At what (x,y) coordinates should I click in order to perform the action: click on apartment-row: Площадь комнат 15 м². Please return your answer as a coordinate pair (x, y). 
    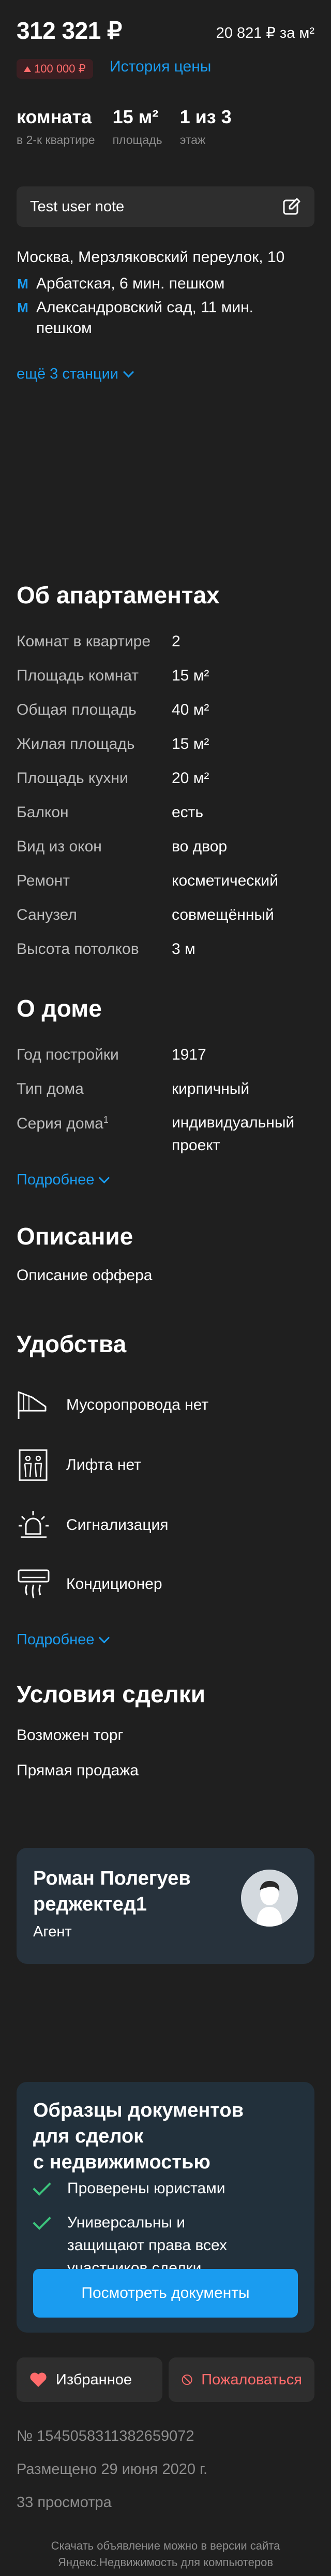
    Looking at the image, I should click on (165, 676).